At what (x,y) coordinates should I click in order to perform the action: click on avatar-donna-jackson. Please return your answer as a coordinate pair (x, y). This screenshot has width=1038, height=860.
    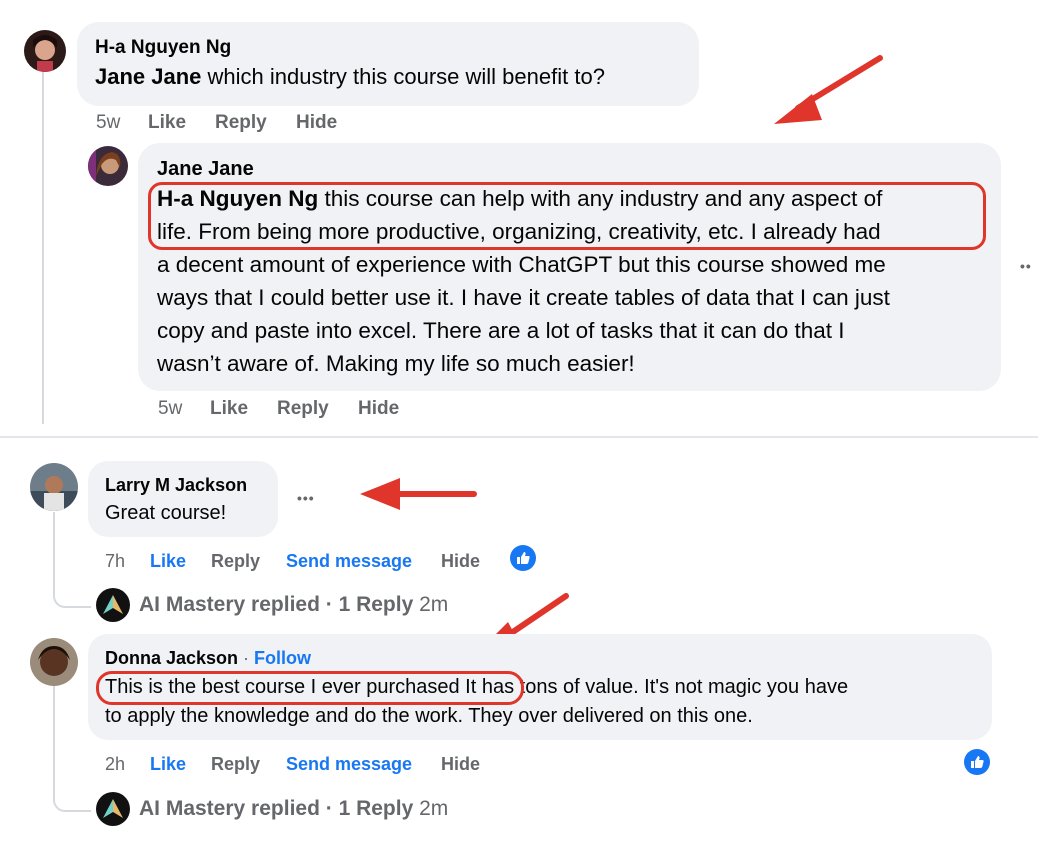
    Looking at the image, I should click on (54, 662).